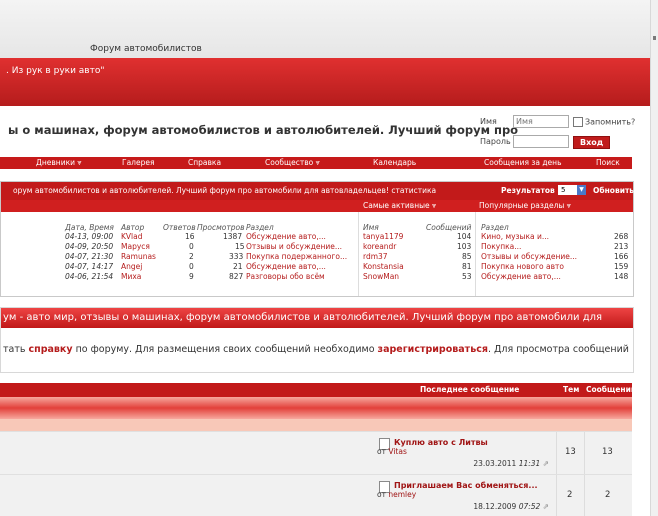 The image size is (658, 516). Describe the element at coordinates (495, 506) in the screenshot. I see `date: 18.12.2009` at that location.